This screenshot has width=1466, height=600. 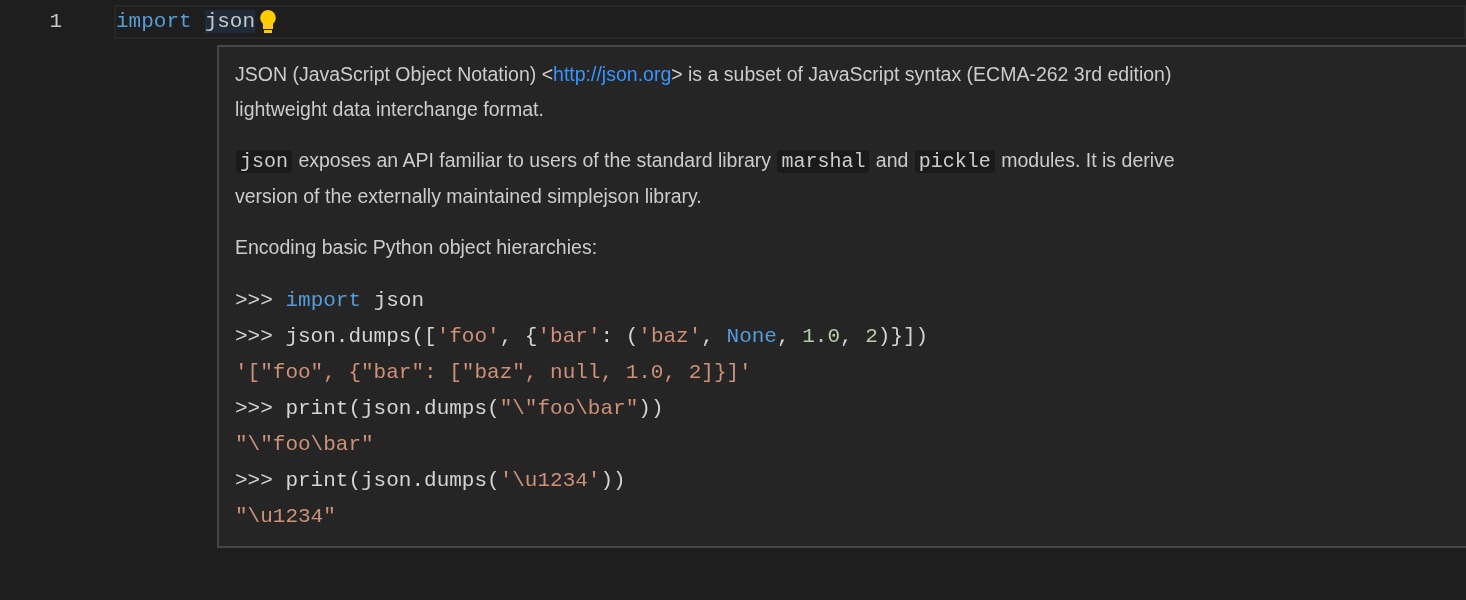 I want to click on code-line: import json, so click(x=186, y=22).